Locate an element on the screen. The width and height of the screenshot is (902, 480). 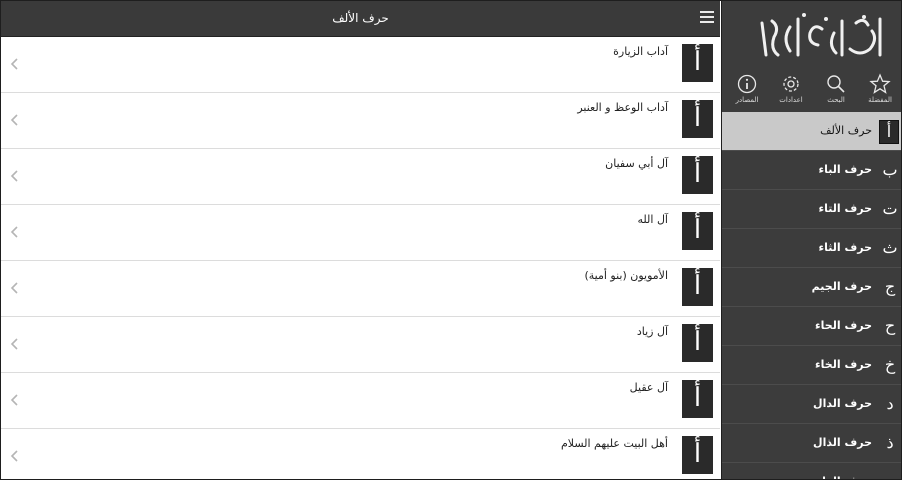
nav-letter: د is located at coordinates (890, 403).